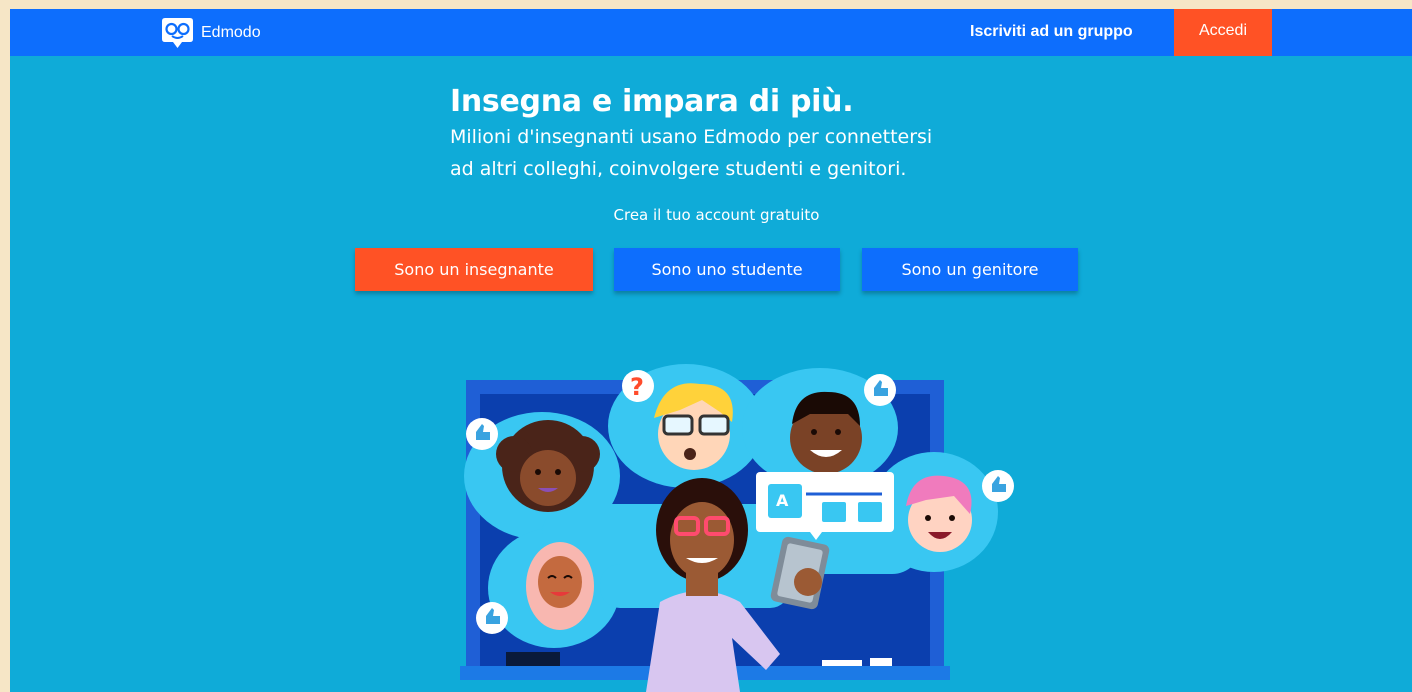 The width and height of the screenshot is (1412, 692). Describe the element at coordinates (711, 32) in the screenshot. I see `top-navigation-bar: Edmodo Iscriviti ad un gruppo Accedi` at that location.